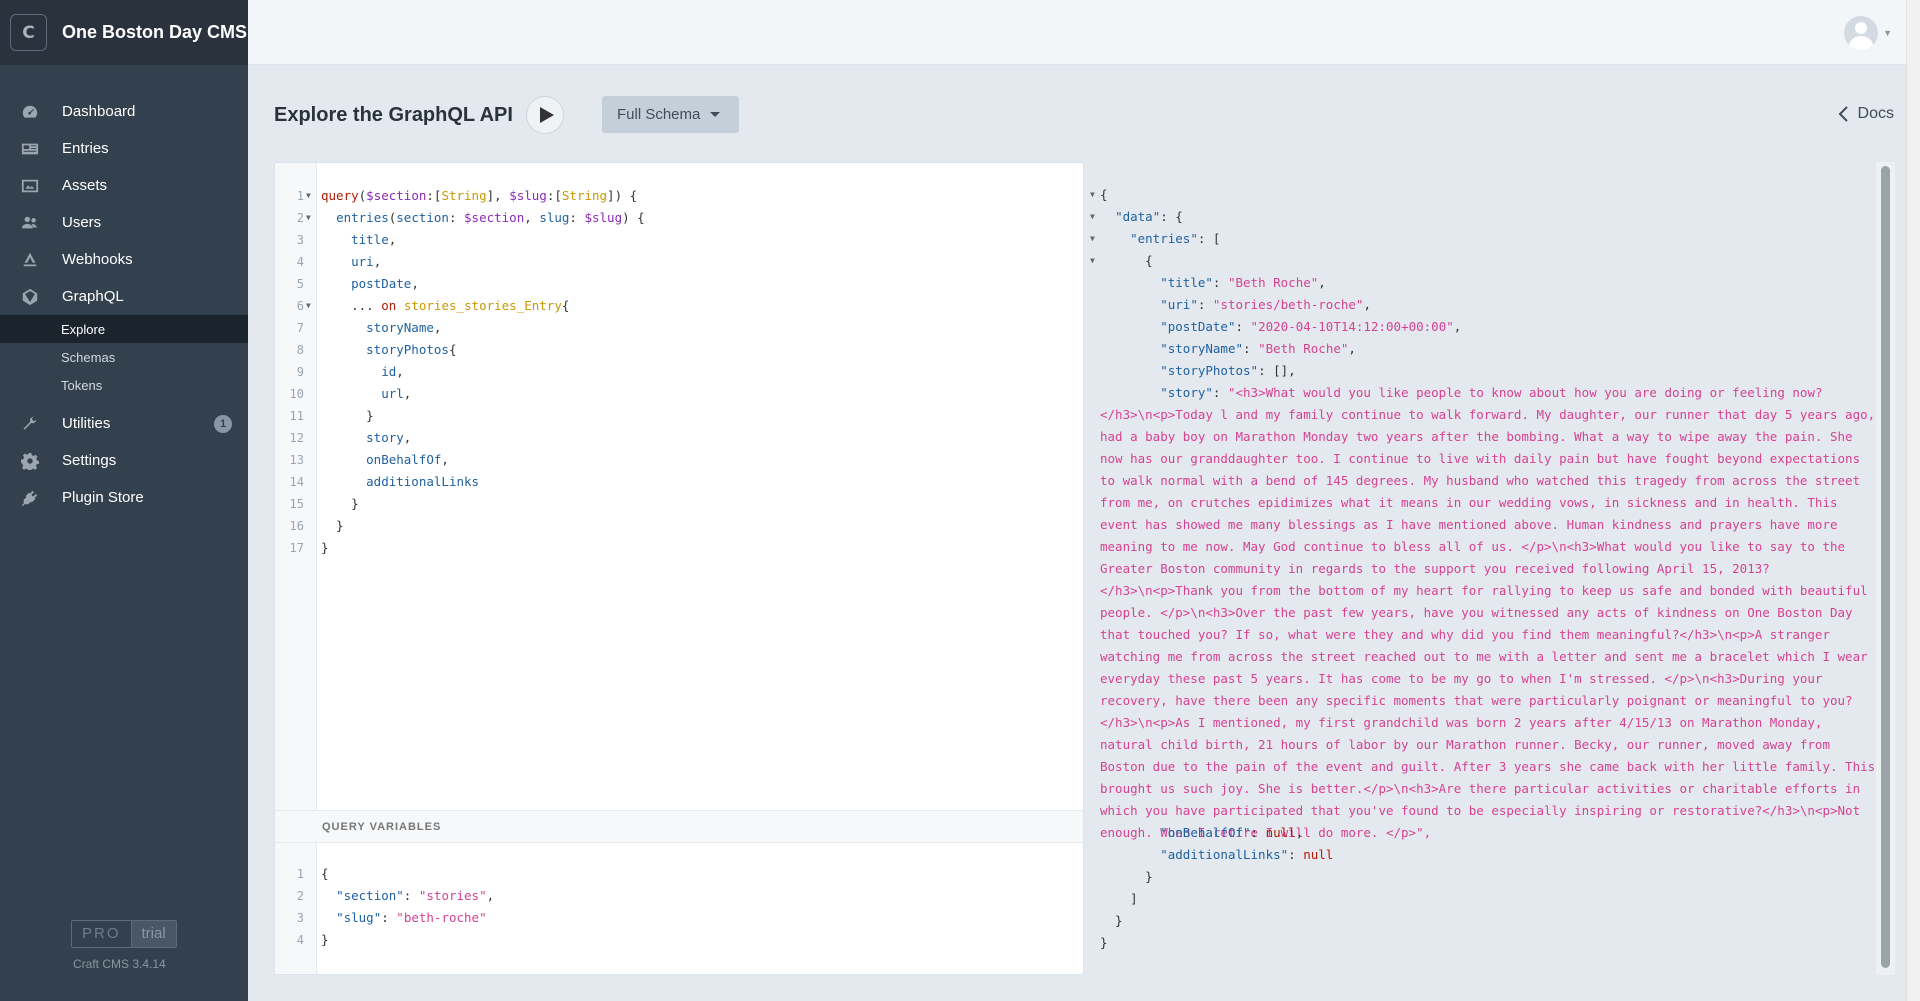 Image resolution: width=1920 pixels, height=1001 pixels. What do you see at coordinates (99, 111) in the screenshot?
I see `nav-label: Dashboard` at bounding box center [99, 111].